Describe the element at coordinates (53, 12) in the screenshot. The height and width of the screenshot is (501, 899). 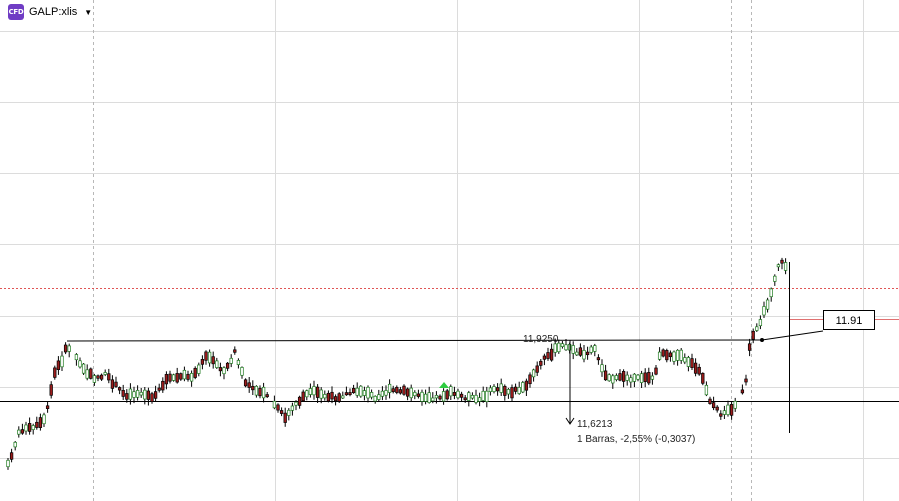
I see `symbol-label: GALP:xlis` at that location.